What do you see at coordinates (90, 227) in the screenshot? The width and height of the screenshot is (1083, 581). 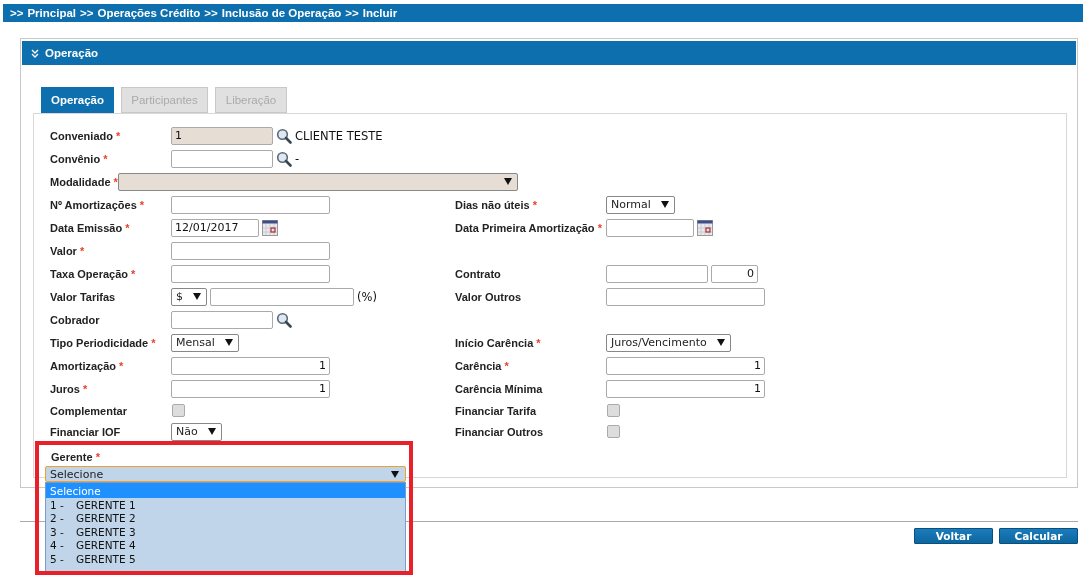 I see `field-label: Data Emissão *` at bounding box center [90, 227].